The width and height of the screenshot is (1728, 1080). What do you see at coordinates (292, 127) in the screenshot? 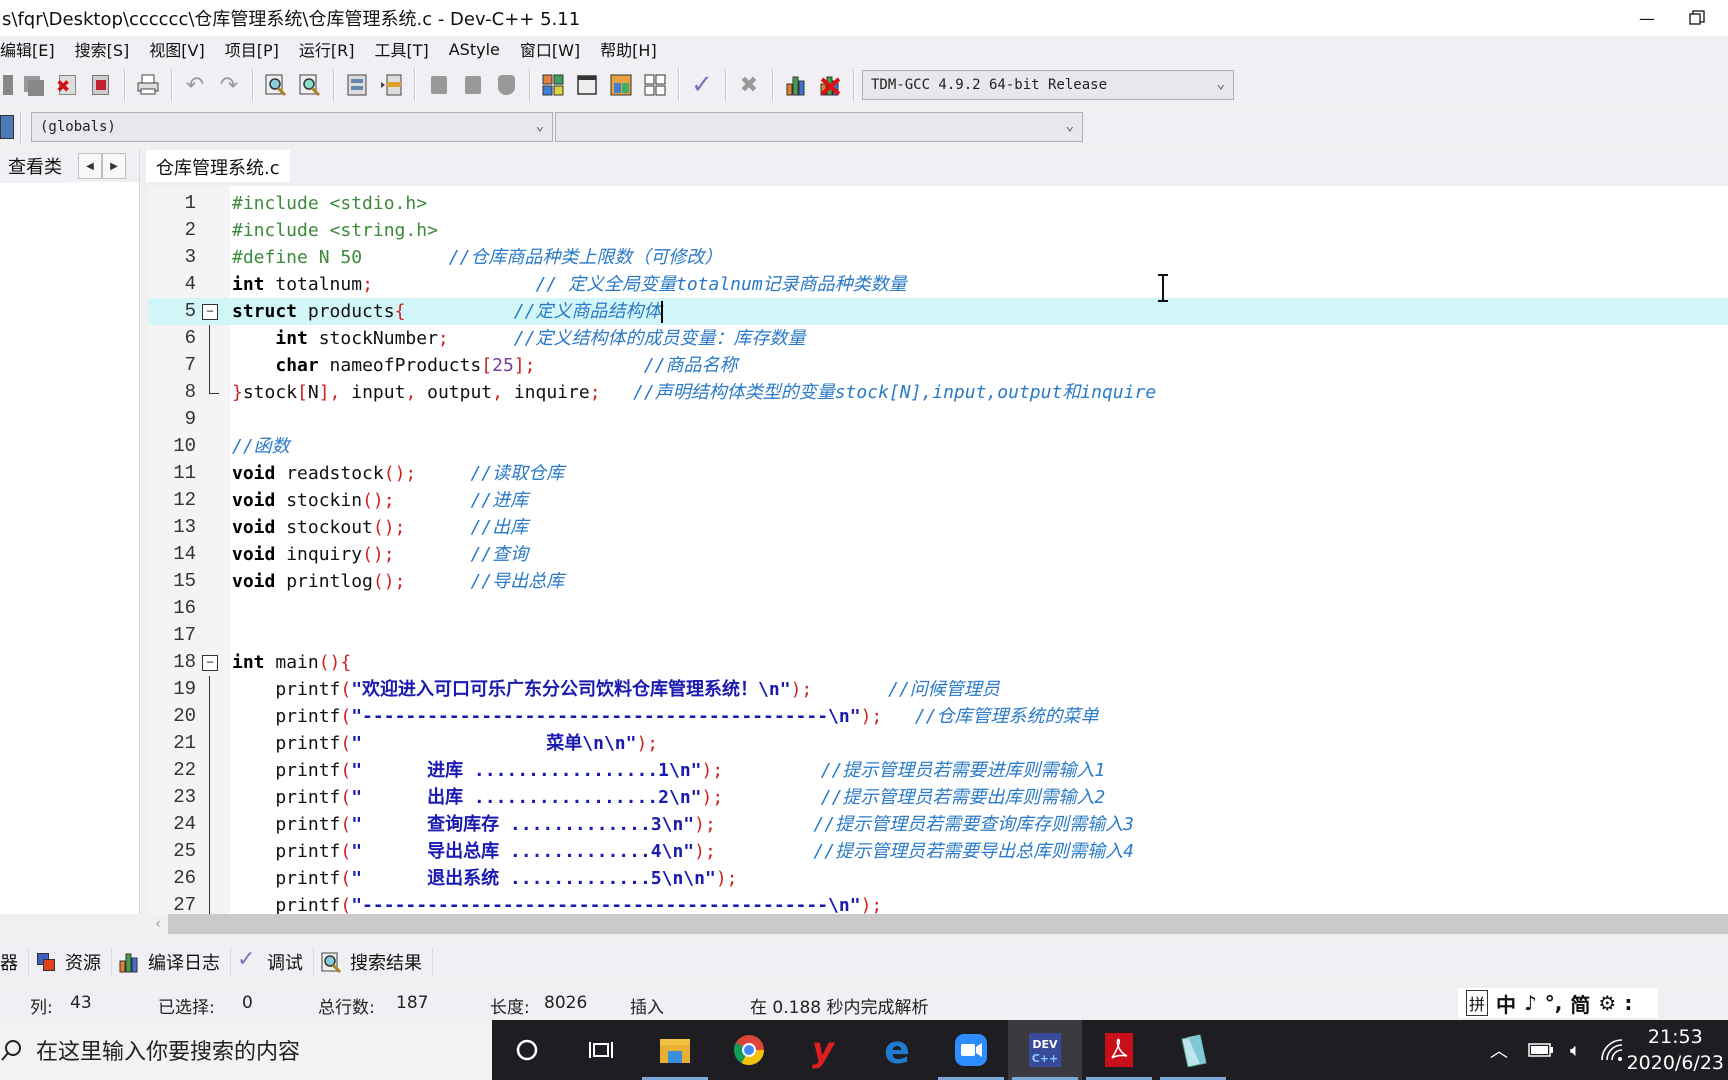
I see `scope-select: (globals) ⌄` at bounding box center [292, 127].